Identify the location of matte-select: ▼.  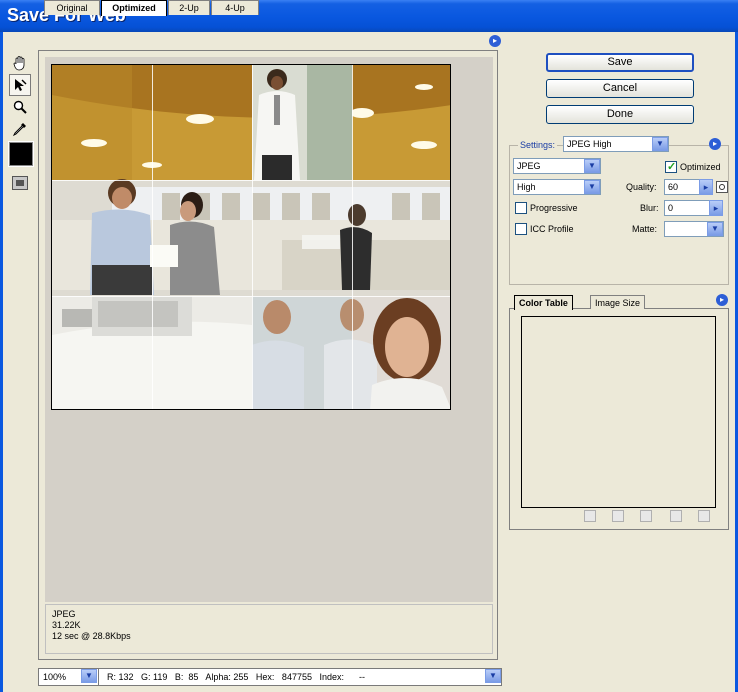
(694, 229).